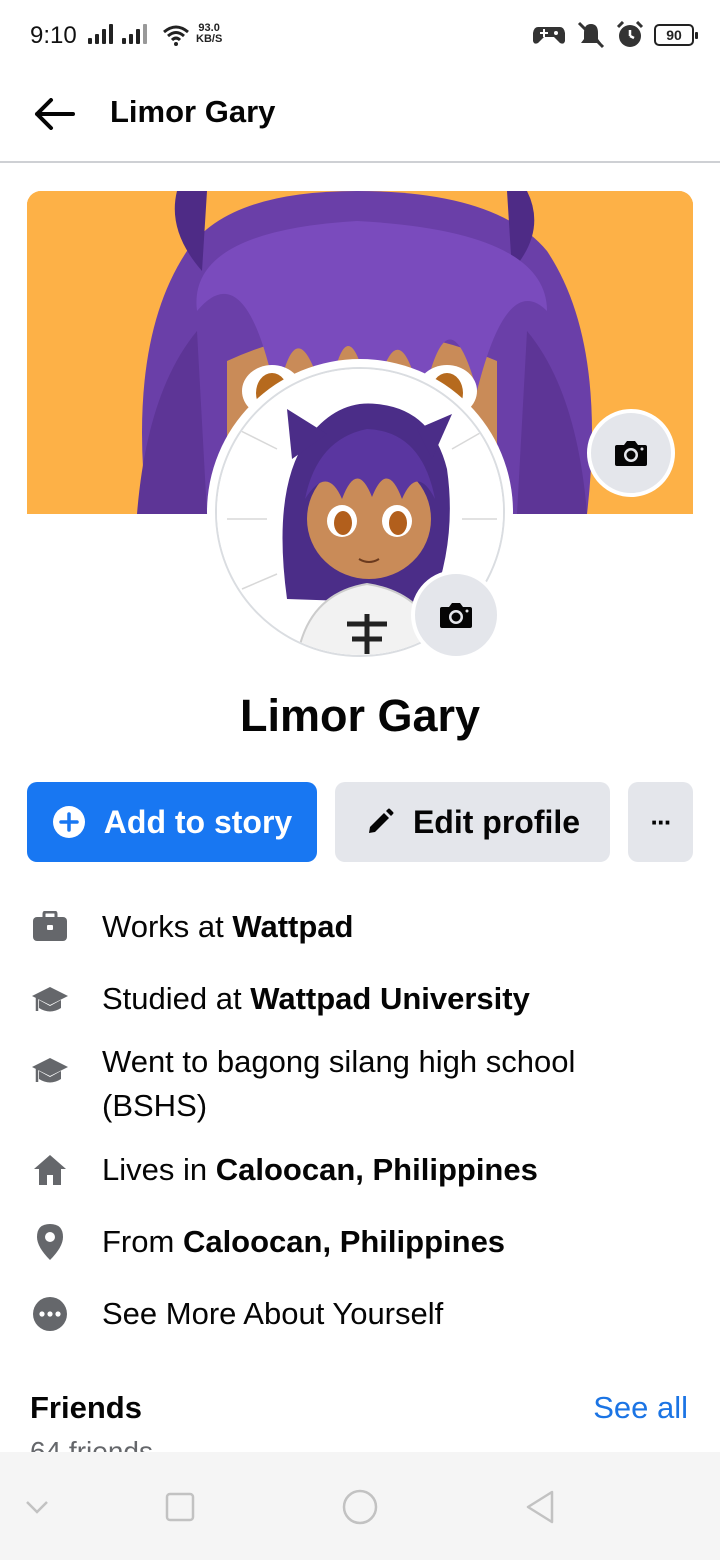 The image size is (720, 1560). What do you see at coordinates (50, 1314) in the screenshot?
I see `more-circle-icon` at bounding box center [50, 1314].